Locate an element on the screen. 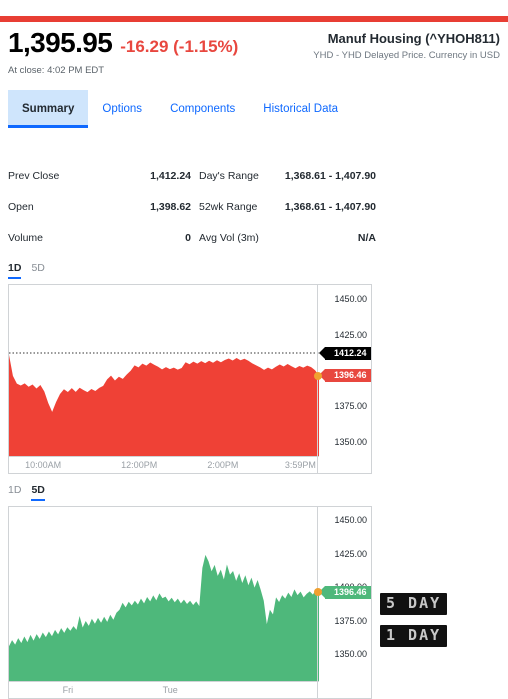 The image size is (508, 699). x-axis-tick: Tue is located at coordinates (170, 690).